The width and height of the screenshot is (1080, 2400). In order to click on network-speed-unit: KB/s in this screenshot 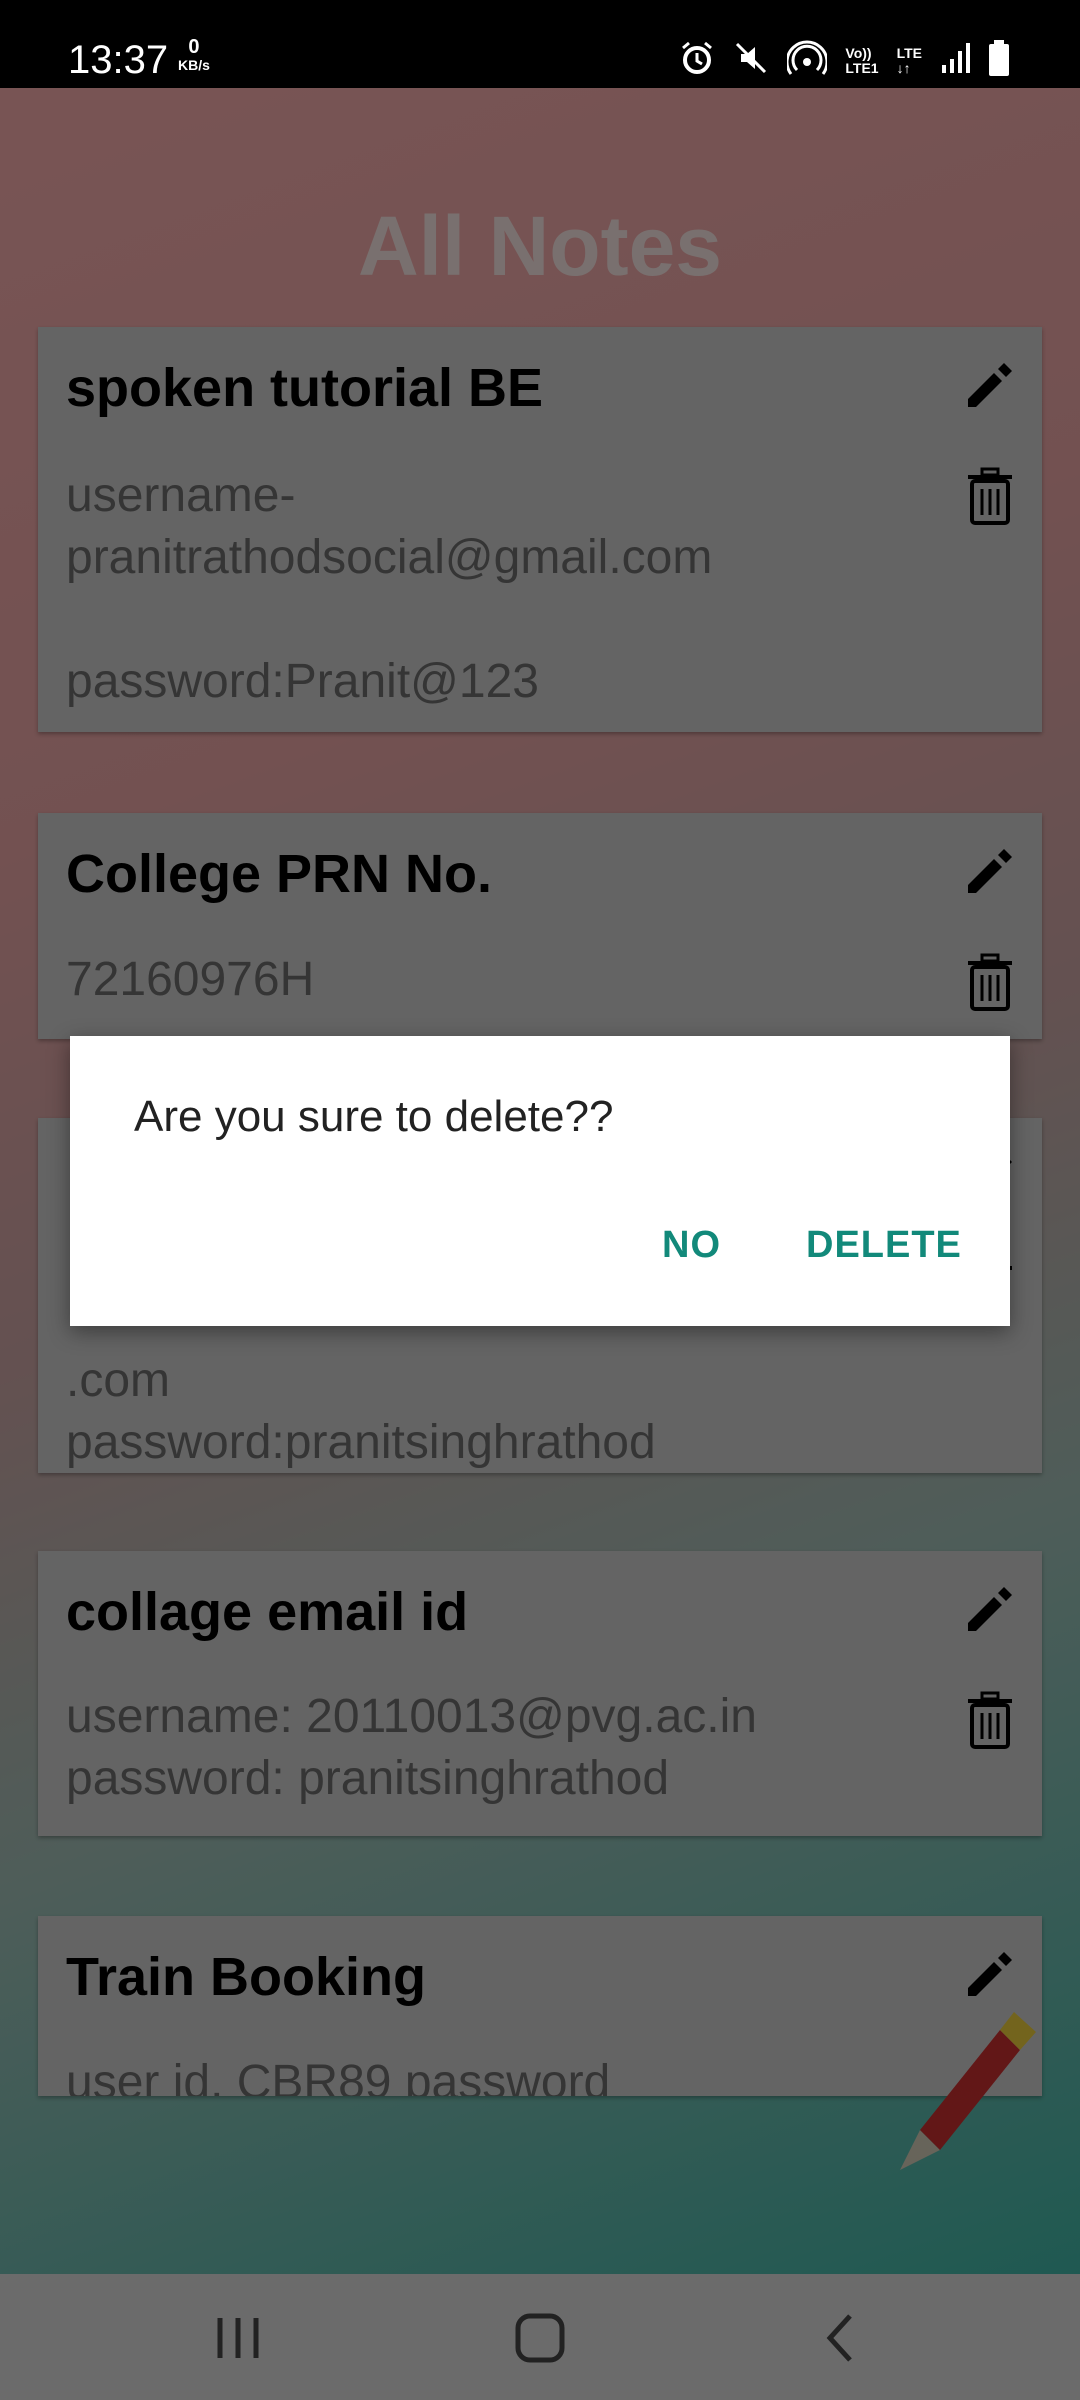, I will do `click(194, 65)`.